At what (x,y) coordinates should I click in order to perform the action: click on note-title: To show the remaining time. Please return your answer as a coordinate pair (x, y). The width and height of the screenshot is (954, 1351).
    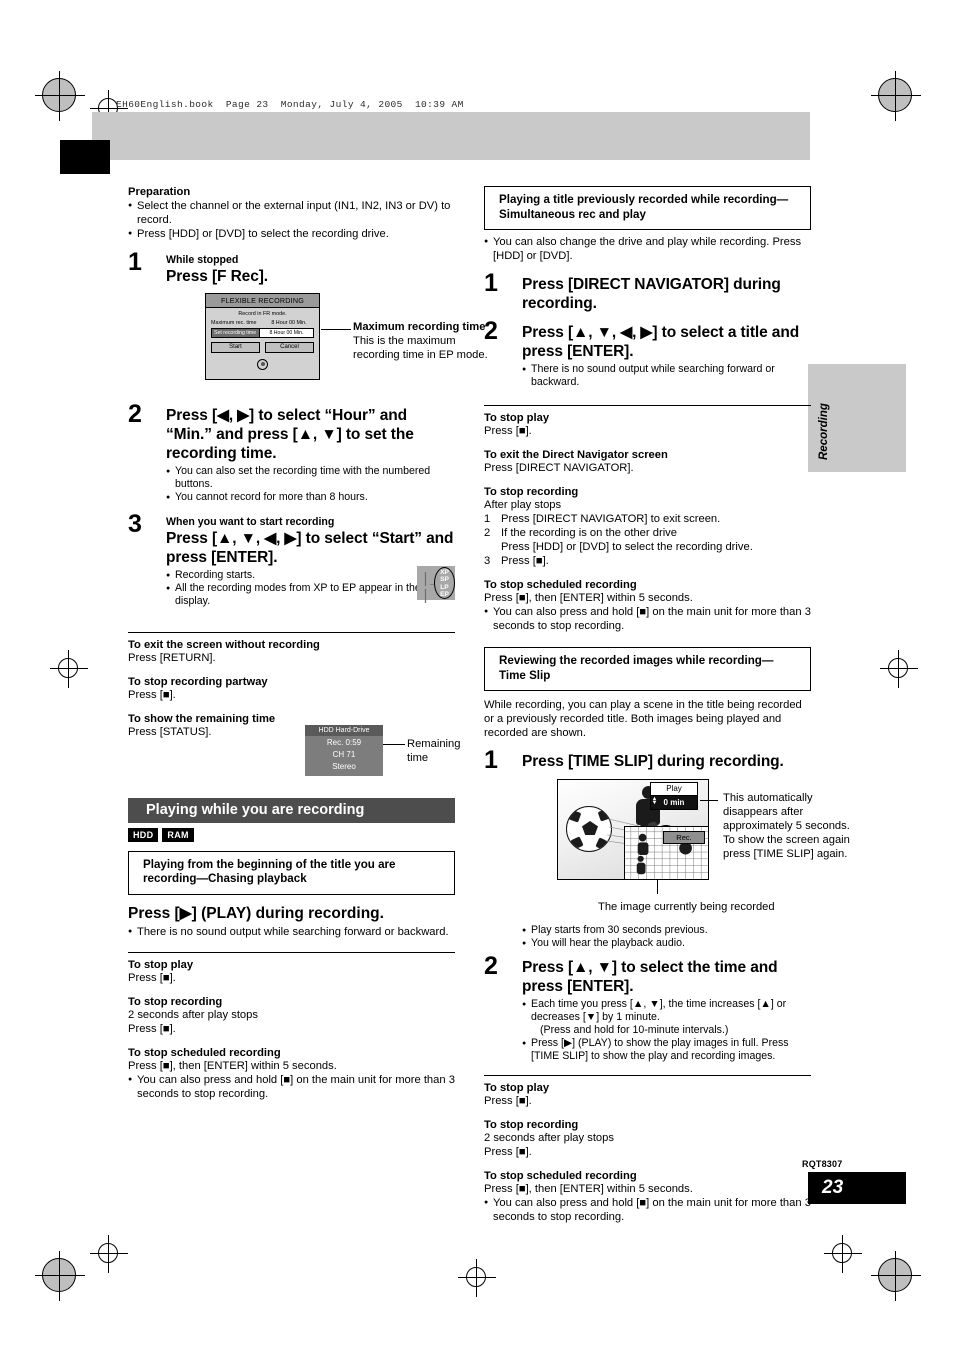
    Looking at the image, I should click on (202, 718).